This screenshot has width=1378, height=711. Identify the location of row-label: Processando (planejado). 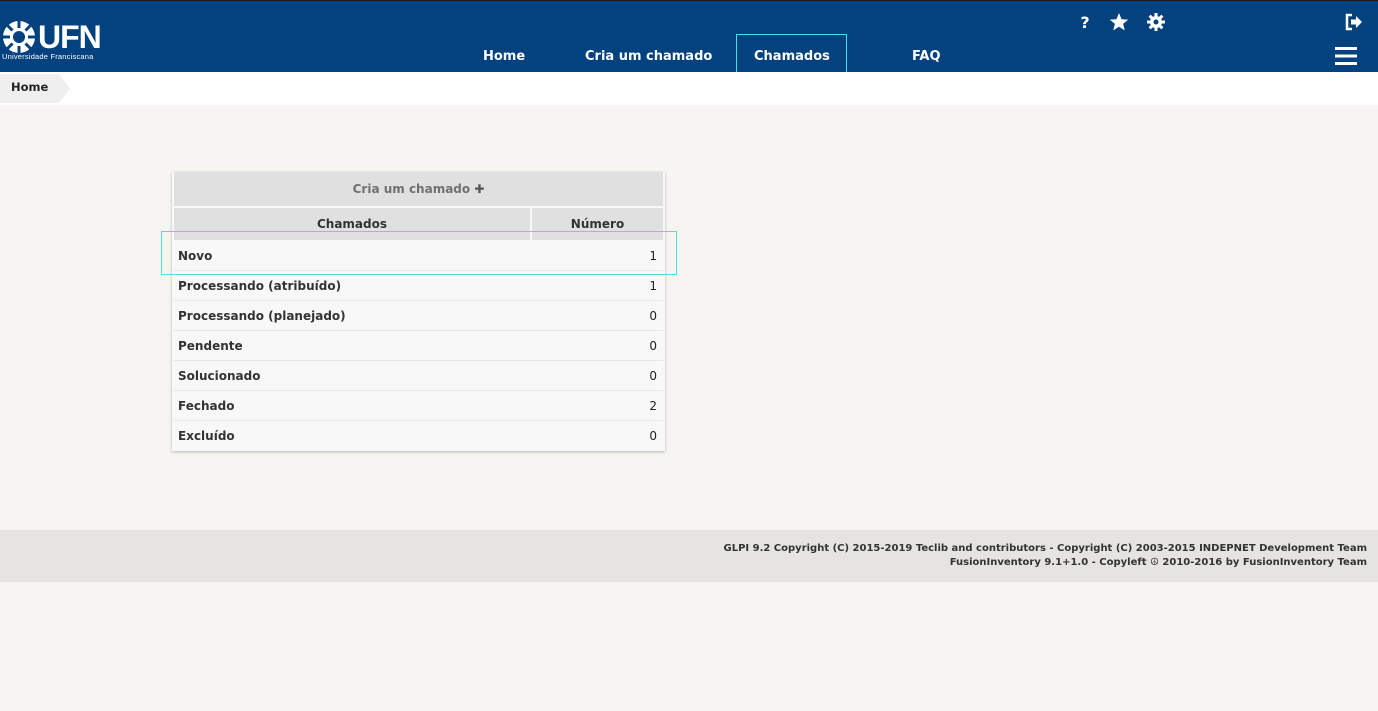
(262, 316).